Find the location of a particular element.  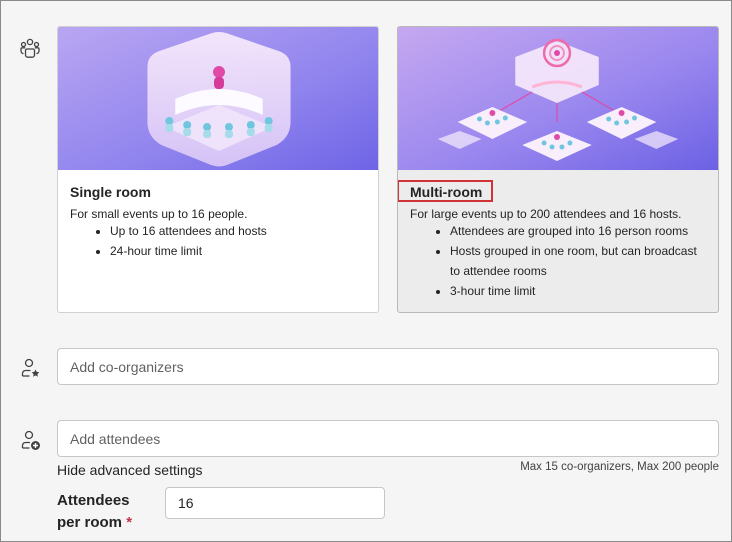

attendees-per-room-input is located at coordinates (275, 503).